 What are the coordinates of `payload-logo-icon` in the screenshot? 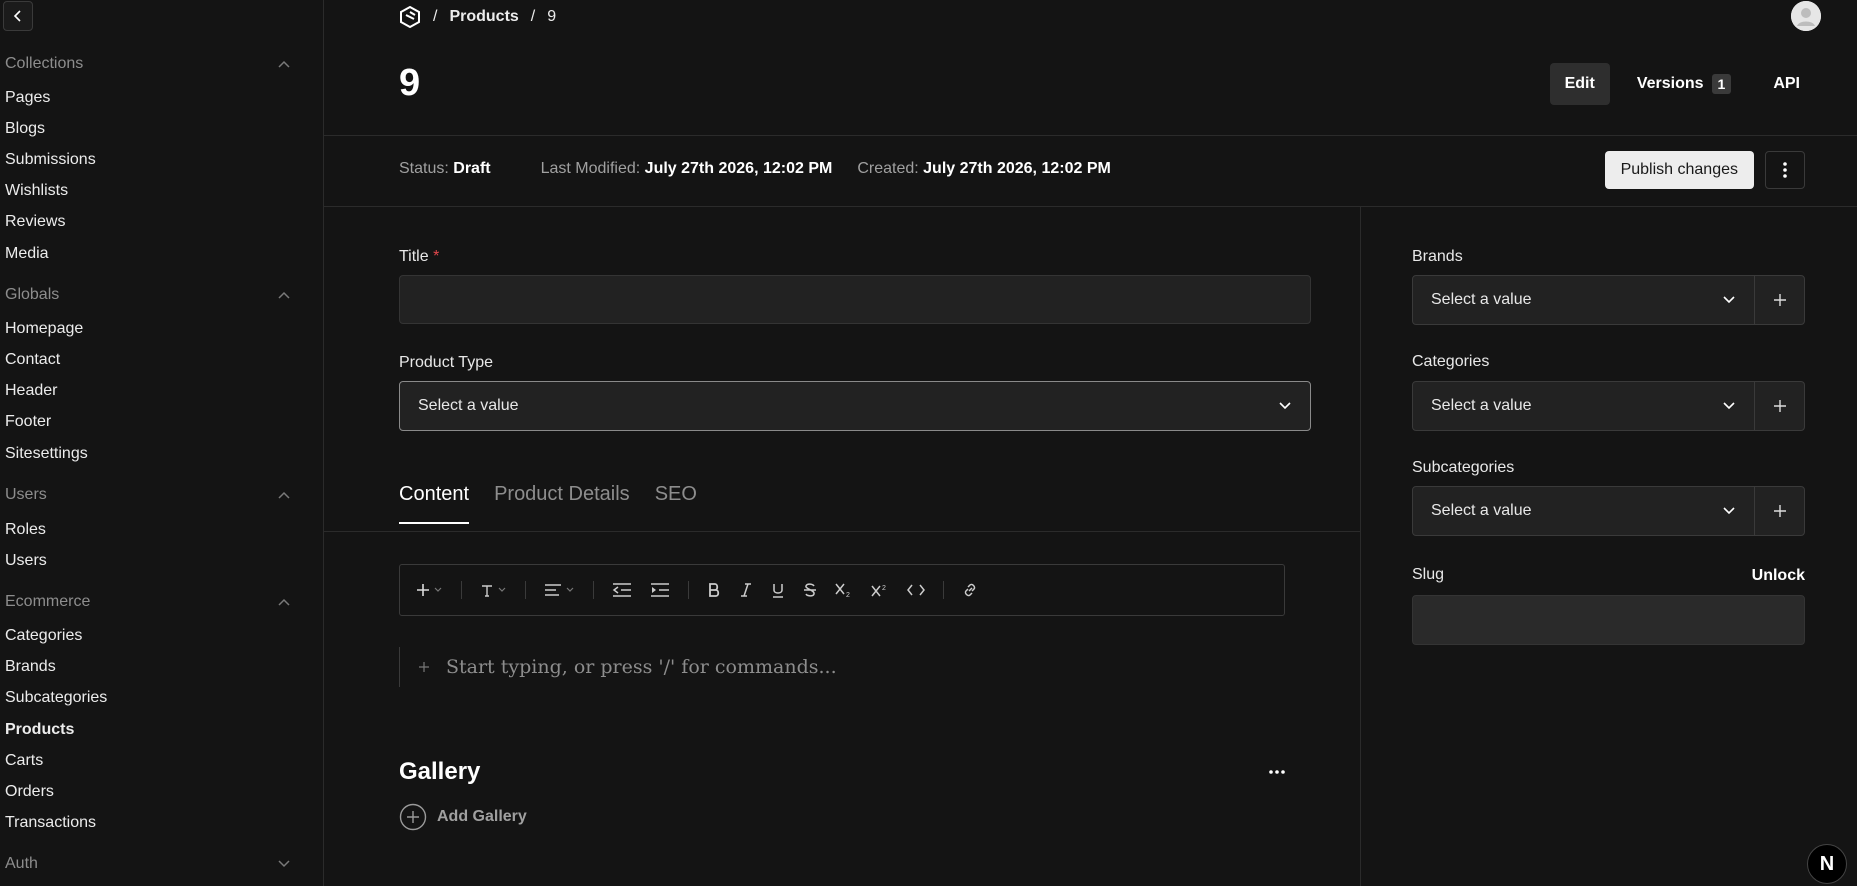 It's located at (410, 17).